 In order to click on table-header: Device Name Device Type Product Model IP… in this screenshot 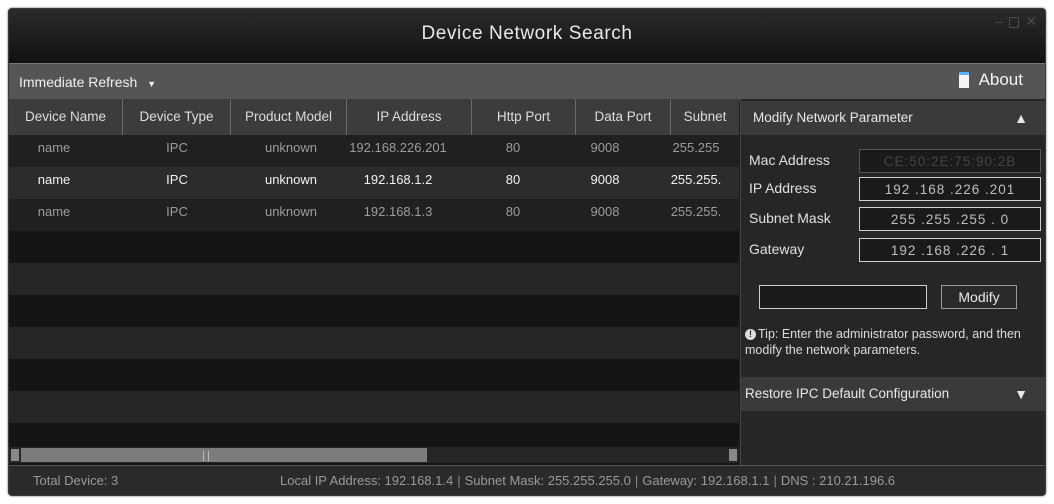, I will do `click(374, 117)`.